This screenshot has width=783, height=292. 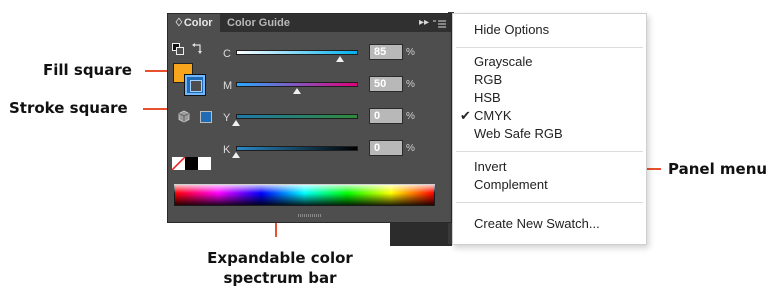 I want to click on channel-label-k: K, so click(x=227, y=150).